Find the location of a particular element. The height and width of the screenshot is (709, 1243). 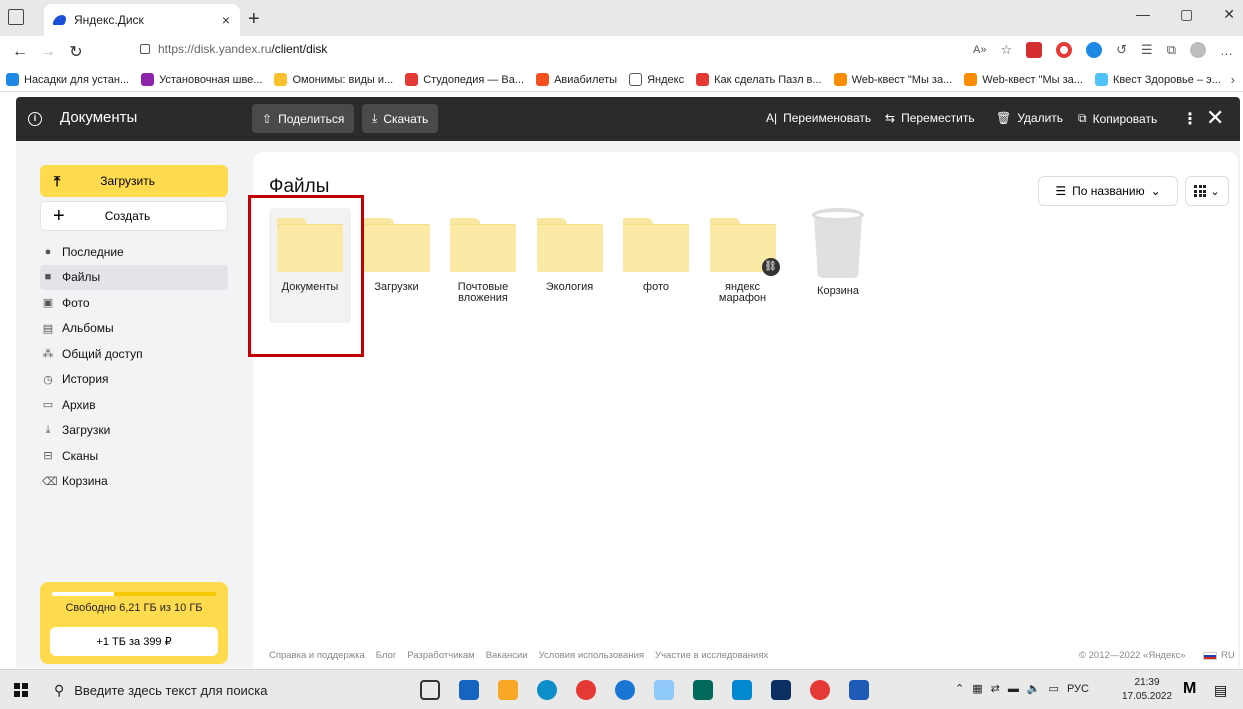

footer-link: Разработчикам is located at coordinates (440, 655).